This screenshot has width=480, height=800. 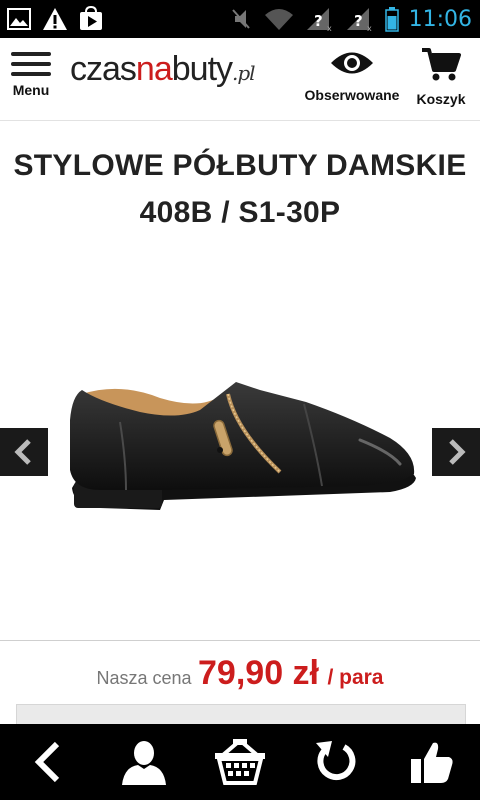 I want to click on observed-label: Obserwowane, so click(x=352, y=95).